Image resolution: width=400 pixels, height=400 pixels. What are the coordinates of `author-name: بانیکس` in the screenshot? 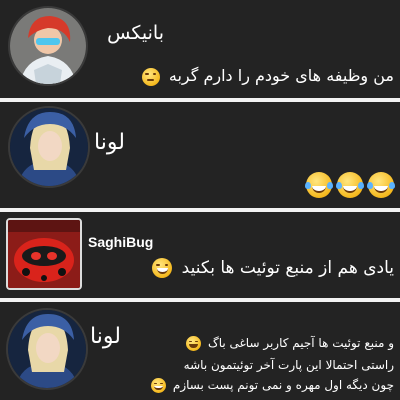 It's located at (135, 33).